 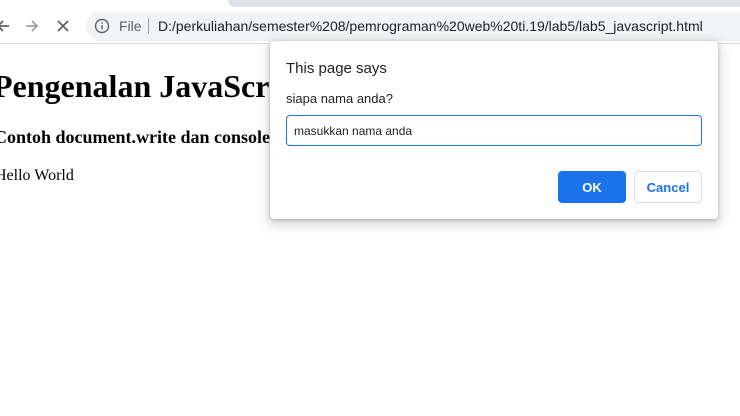 I want to click on omnibox-divider, so click(x=148, y=26).